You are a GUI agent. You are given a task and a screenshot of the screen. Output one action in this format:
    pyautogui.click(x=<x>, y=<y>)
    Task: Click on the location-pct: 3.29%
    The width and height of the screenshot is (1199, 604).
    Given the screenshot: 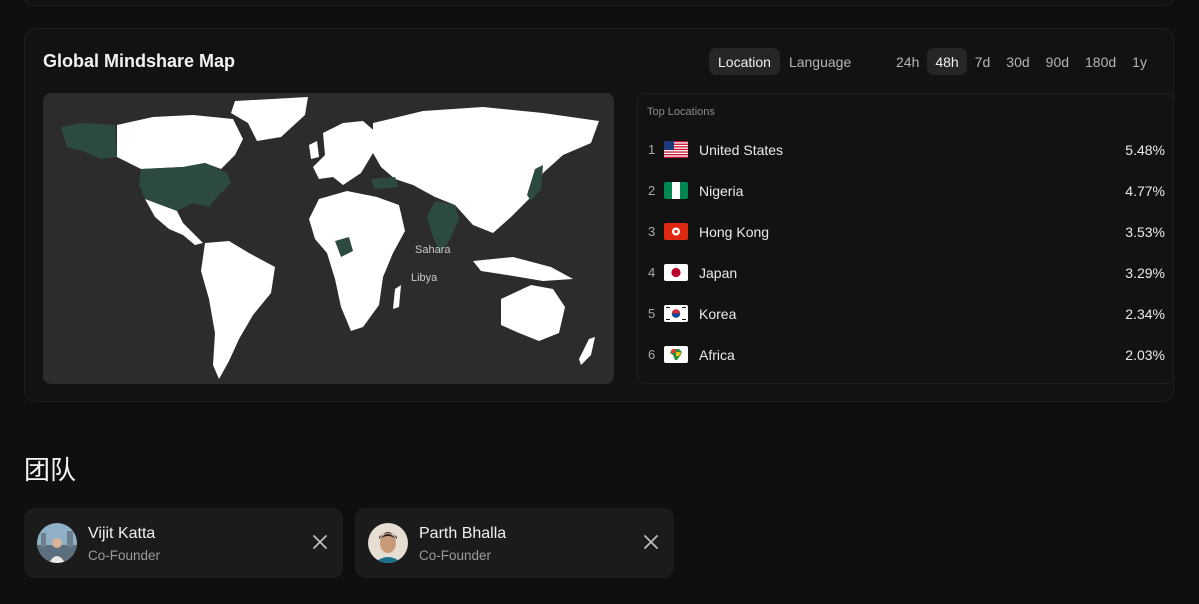 What is the action you would take?
    pyautogui.click(x=1145, y=272)
    